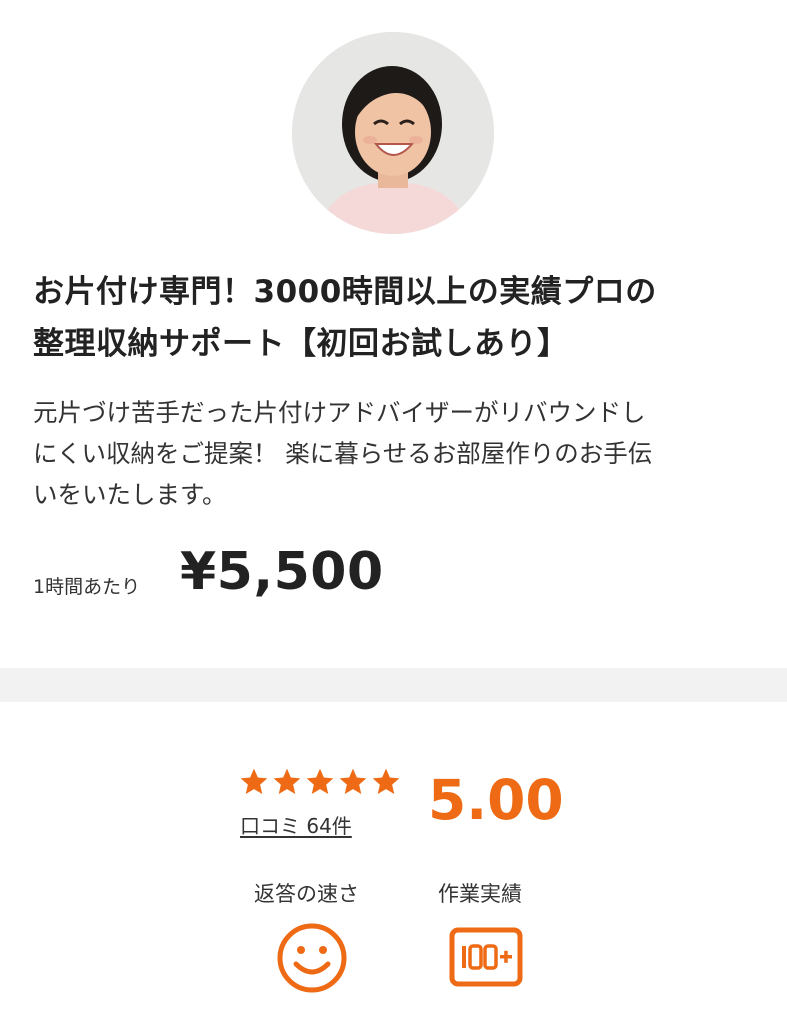  What do you see at coordinates (345, 292) in the screenshot?
I see `listing-title-line1: お片付け専門！3000時間以上の実績プロの` at bounding box center [345, 292].